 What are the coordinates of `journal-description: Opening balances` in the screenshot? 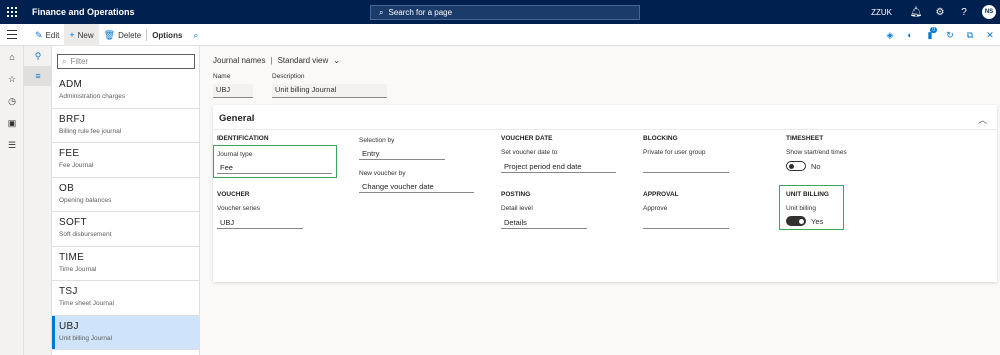 It's located at (85, 200).